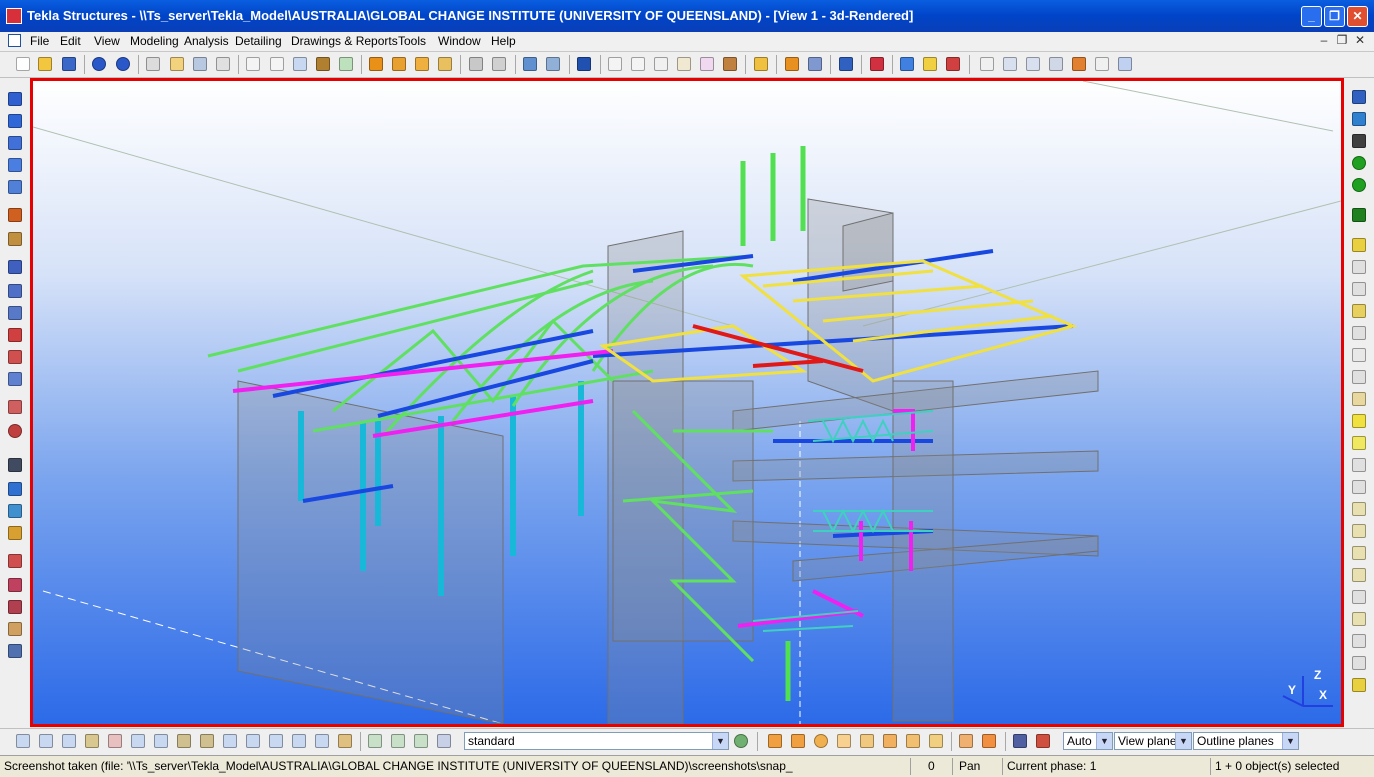 The width and height of the screenshot is (1374, 777). Describe the element at coordinates (15, 165) in the screenshot. I see `curved-beam-icon` at that location.